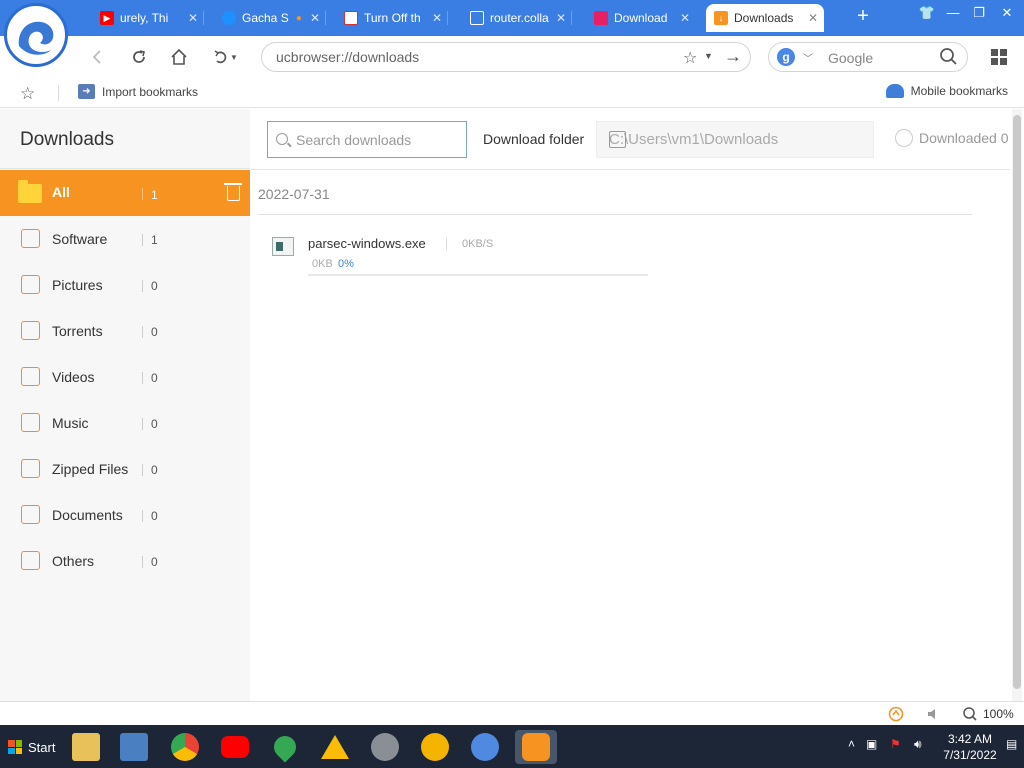 This screenshot has width=1024, height=768. What do you see at coordinates (233, 192) in the screenshot?
I see `trash-icon` at bounding box center [233, 192].